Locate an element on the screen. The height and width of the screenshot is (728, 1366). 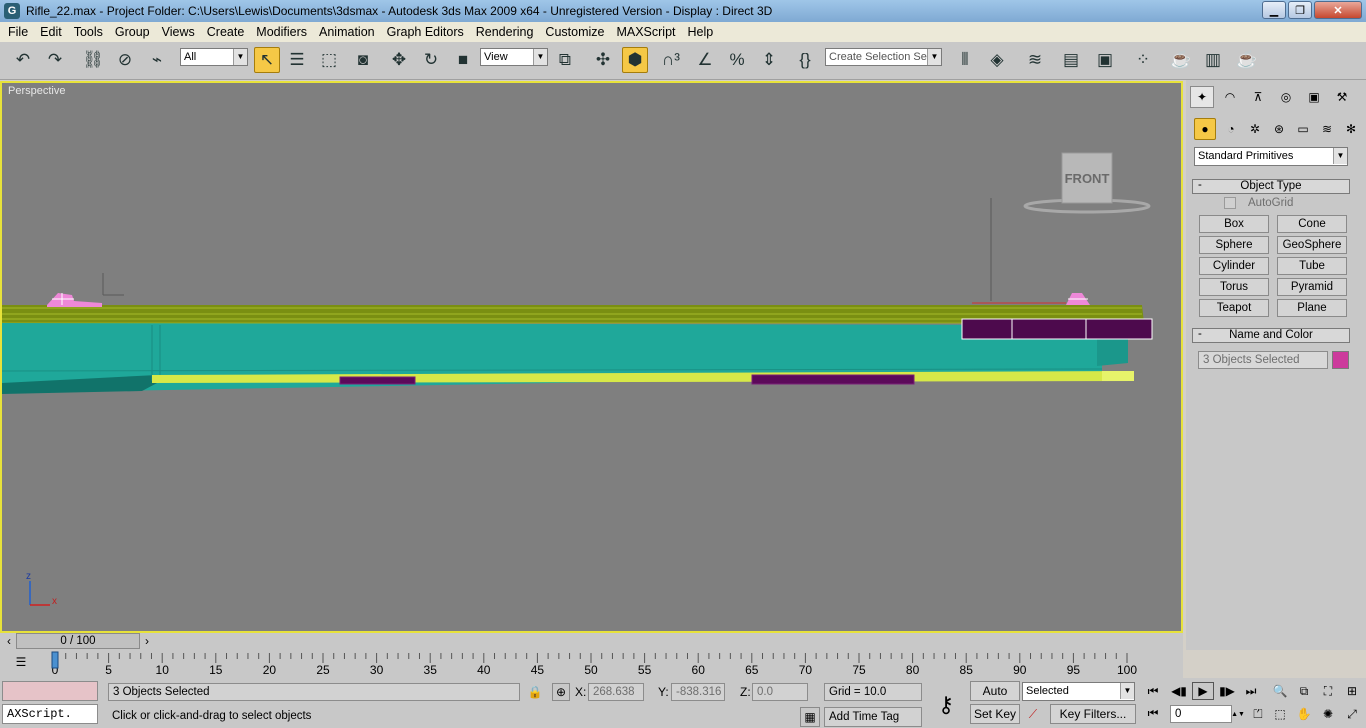
viewcube: FRONT is located at coordinates (1087, 183).